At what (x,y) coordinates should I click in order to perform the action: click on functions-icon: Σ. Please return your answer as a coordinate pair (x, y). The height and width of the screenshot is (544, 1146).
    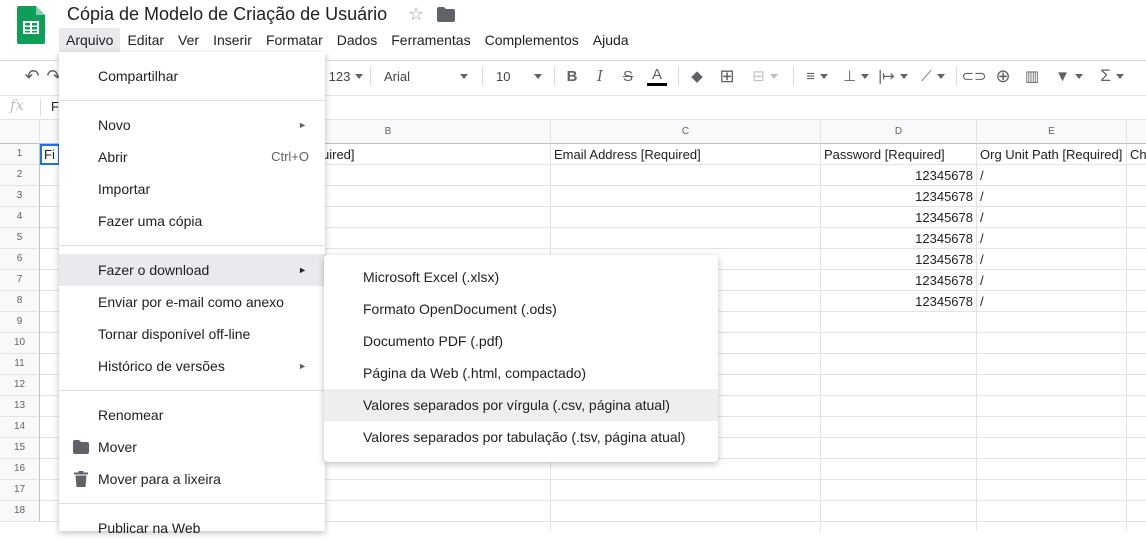
    Looking at the image, I should click on (1112, 76).